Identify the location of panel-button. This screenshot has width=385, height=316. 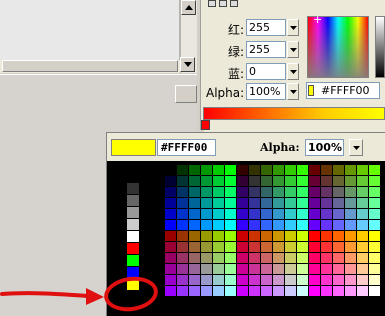
(186, 94).